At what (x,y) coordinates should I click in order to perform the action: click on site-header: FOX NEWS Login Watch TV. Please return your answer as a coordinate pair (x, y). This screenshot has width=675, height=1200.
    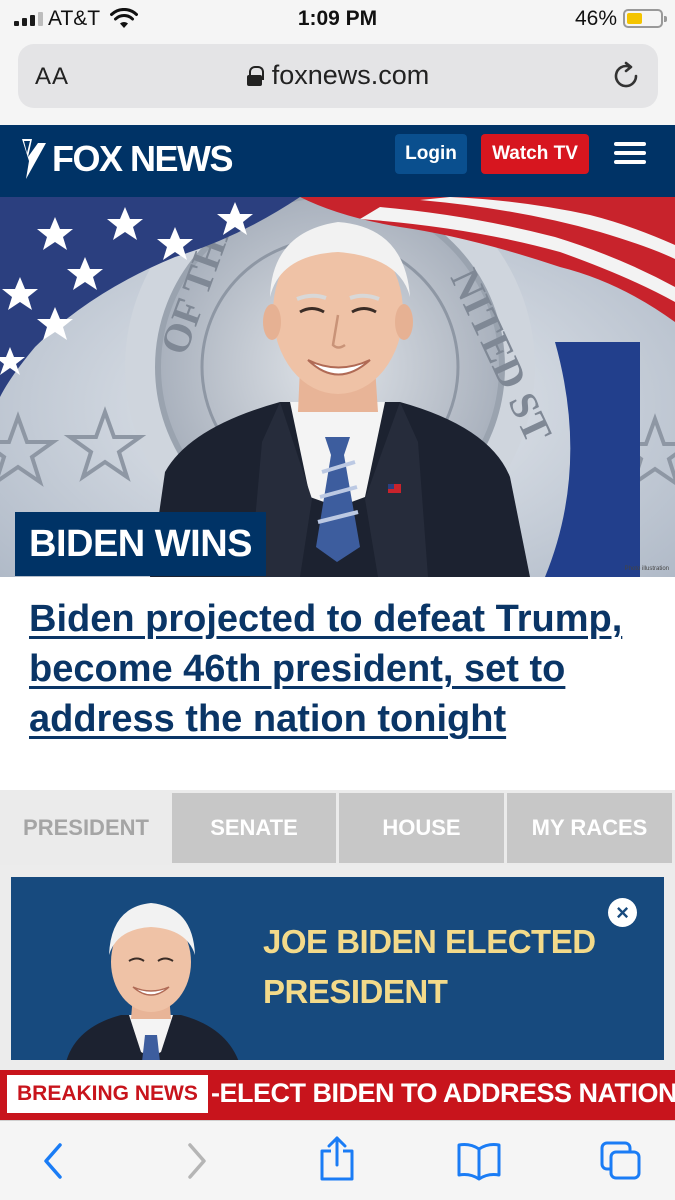
    Looking at the image, I should click on (337, 161).